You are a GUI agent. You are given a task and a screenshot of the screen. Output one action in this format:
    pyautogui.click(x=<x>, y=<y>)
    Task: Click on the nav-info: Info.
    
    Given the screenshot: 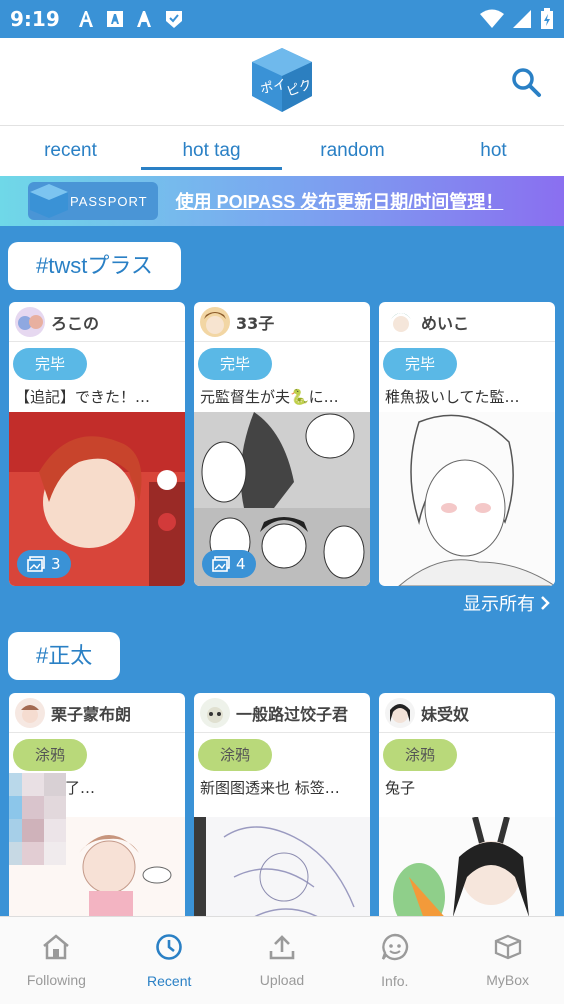 What is the action you would take?
    pyautogui.click(x=394, y=960)
    